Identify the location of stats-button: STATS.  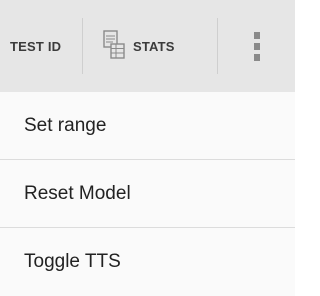
(150, 46).